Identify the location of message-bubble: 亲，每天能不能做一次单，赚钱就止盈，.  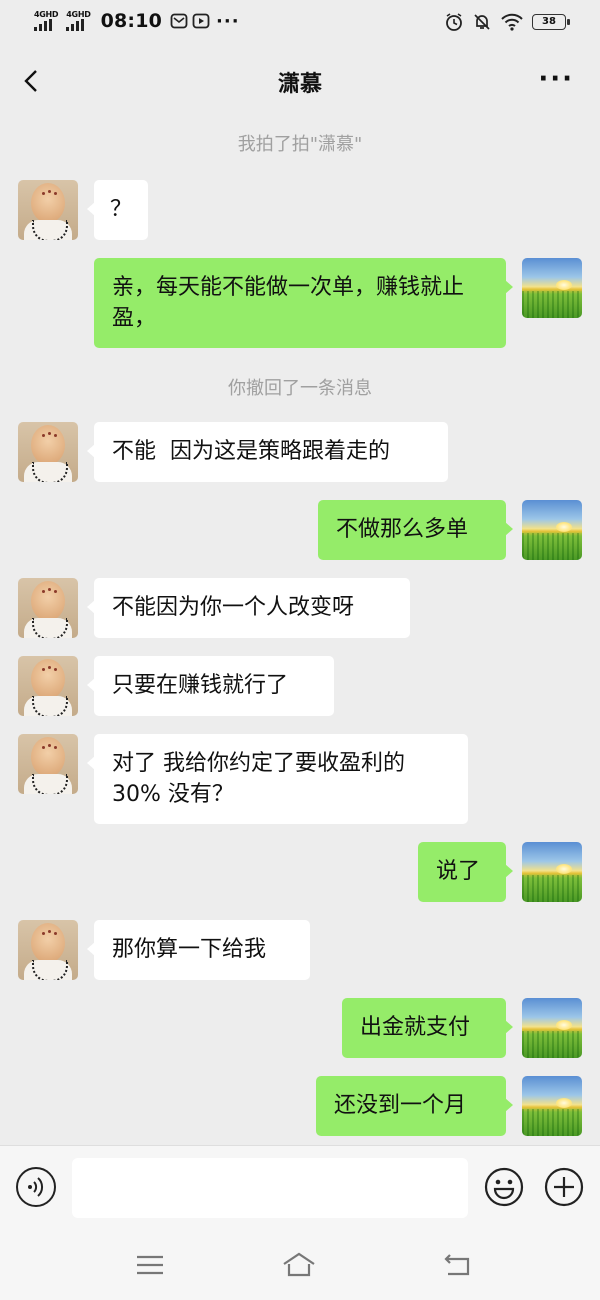
(303, 303).